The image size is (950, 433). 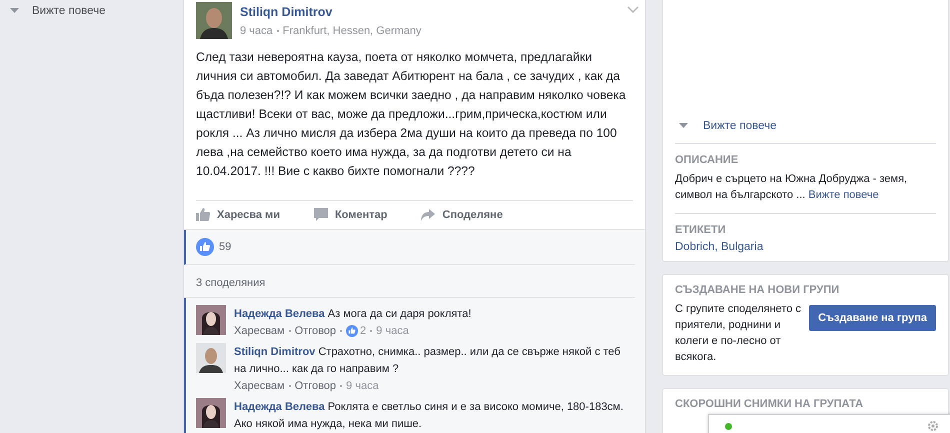 What do you see at coordinates (231, 283) in the screenshot?
I see `shares-link: 3 споделяния` at bounding box center [231, 283].